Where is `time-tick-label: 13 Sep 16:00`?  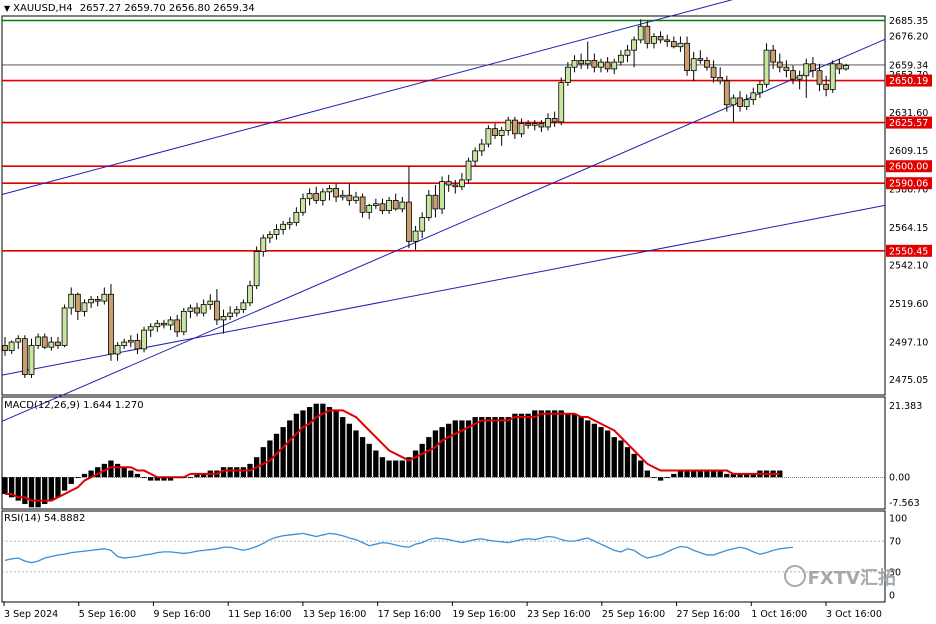 time-tick-label: 13 Sep 16:00 is located at coordinates (334, 614).